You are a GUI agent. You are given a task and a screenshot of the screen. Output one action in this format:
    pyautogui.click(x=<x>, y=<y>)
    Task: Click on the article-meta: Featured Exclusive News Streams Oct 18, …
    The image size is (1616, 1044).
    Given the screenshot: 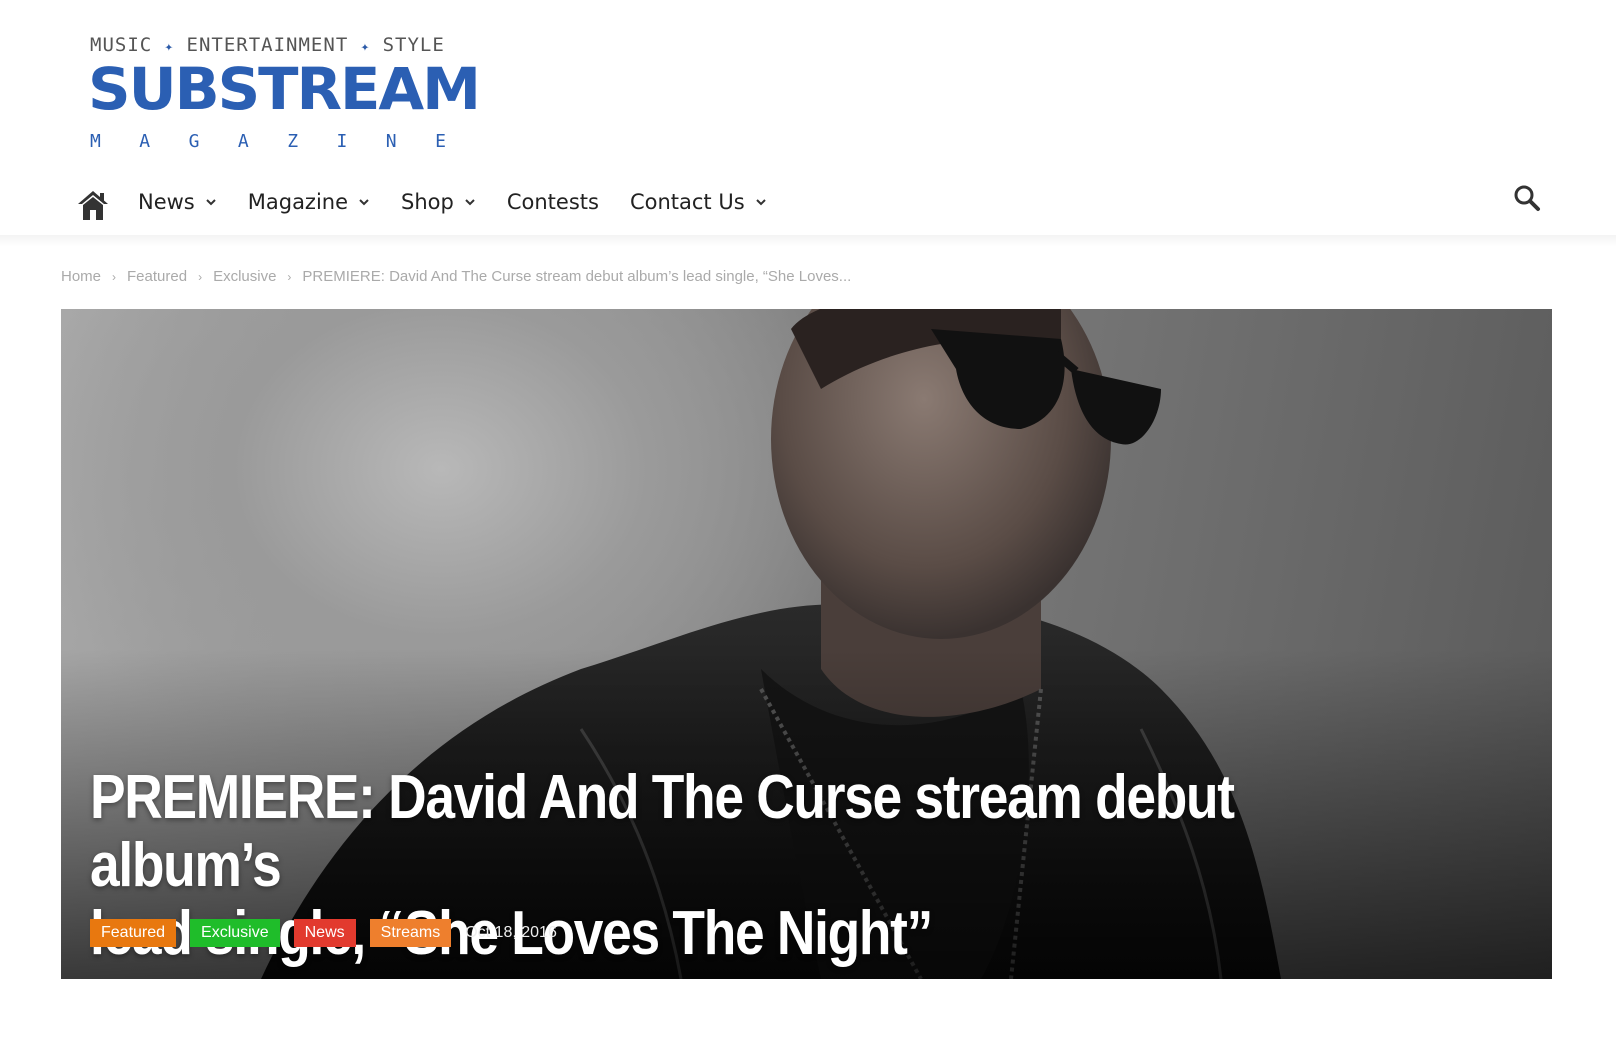 What is the action you would take?
    pyautogui.click(x=323, y=933)
    